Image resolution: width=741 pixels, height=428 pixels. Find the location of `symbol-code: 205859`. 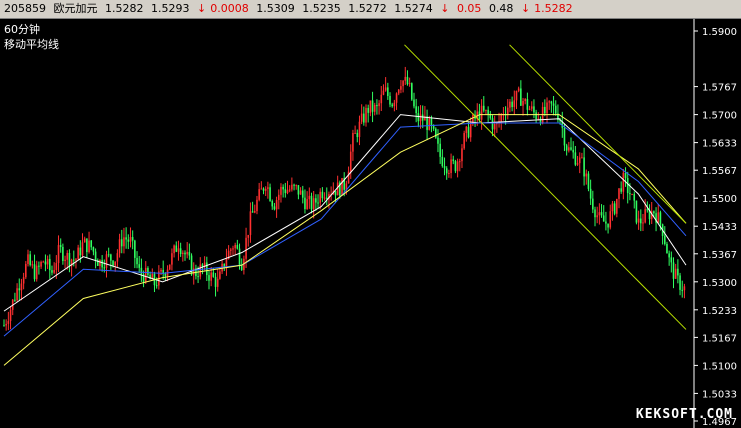

symbol-code: 205859 is located at coordinates (25, 8).